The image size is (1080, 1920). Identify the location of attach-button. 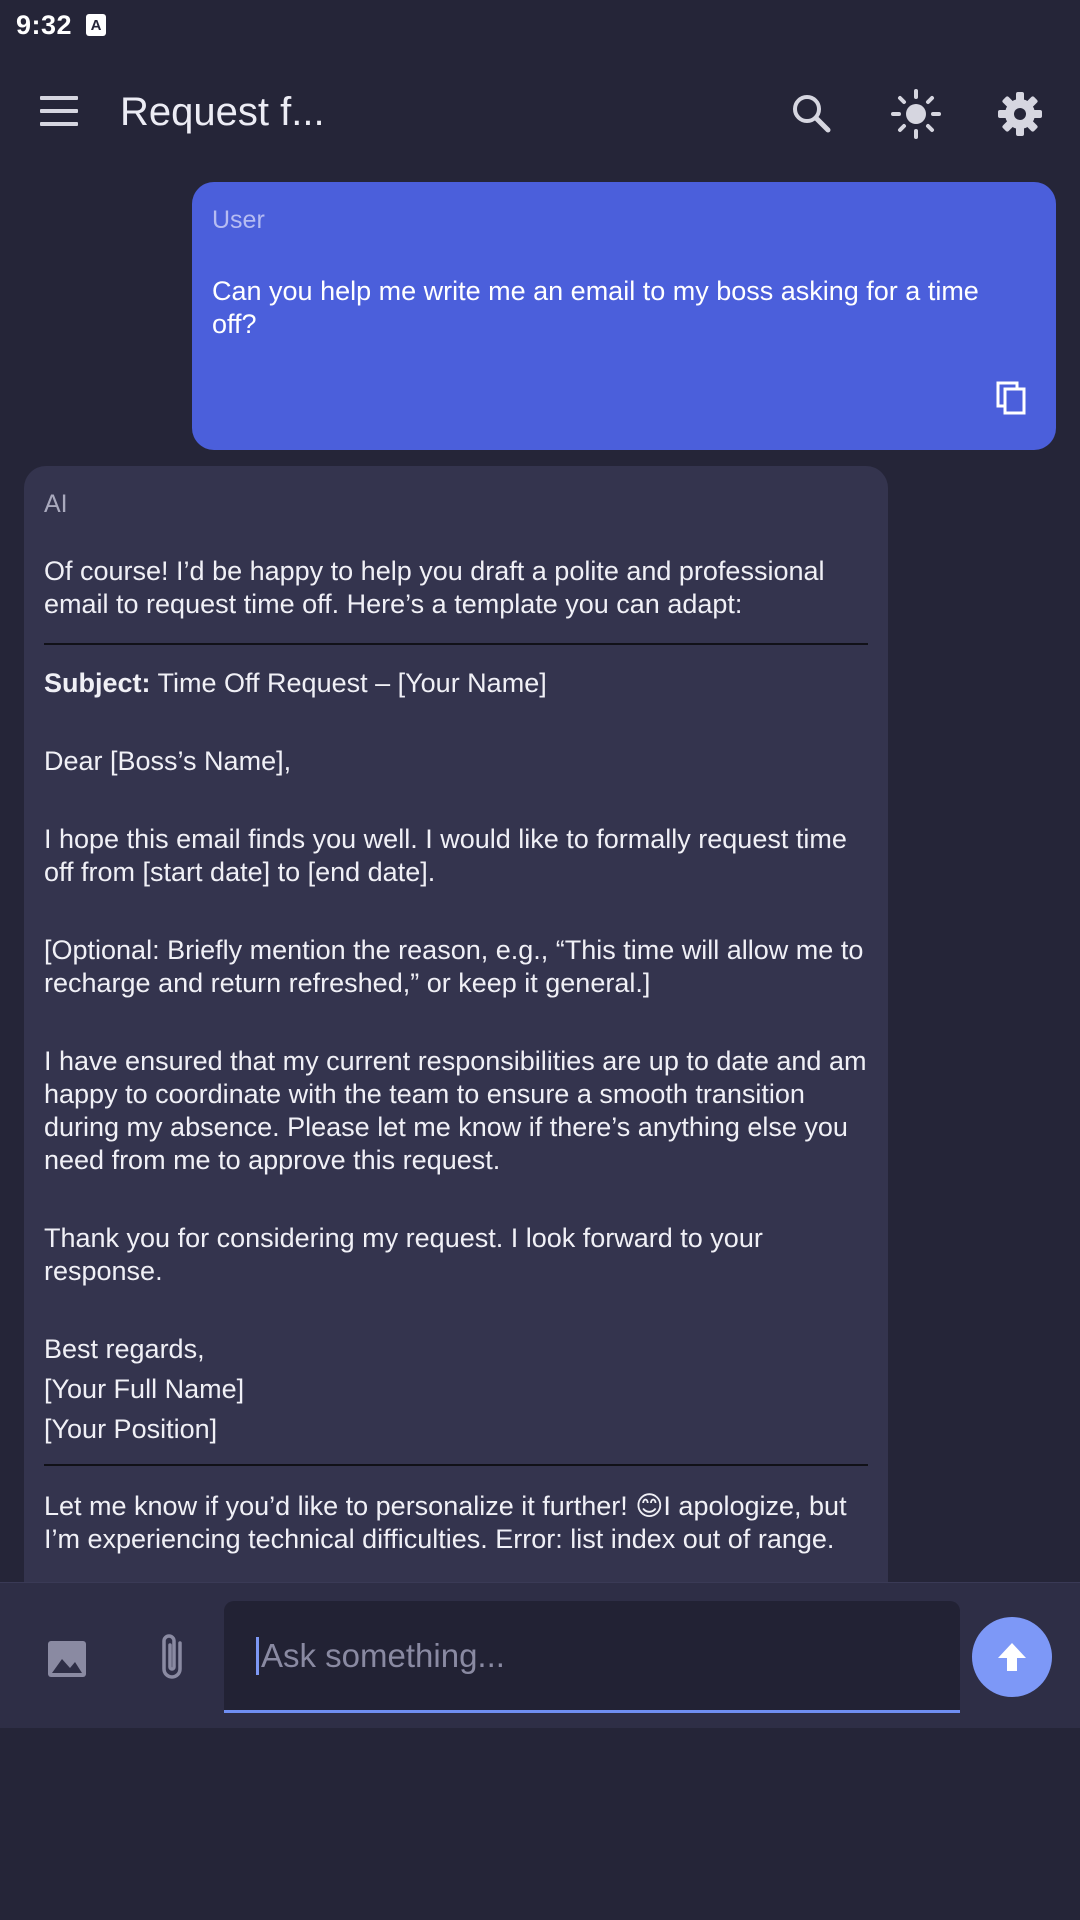
(174, 1657).